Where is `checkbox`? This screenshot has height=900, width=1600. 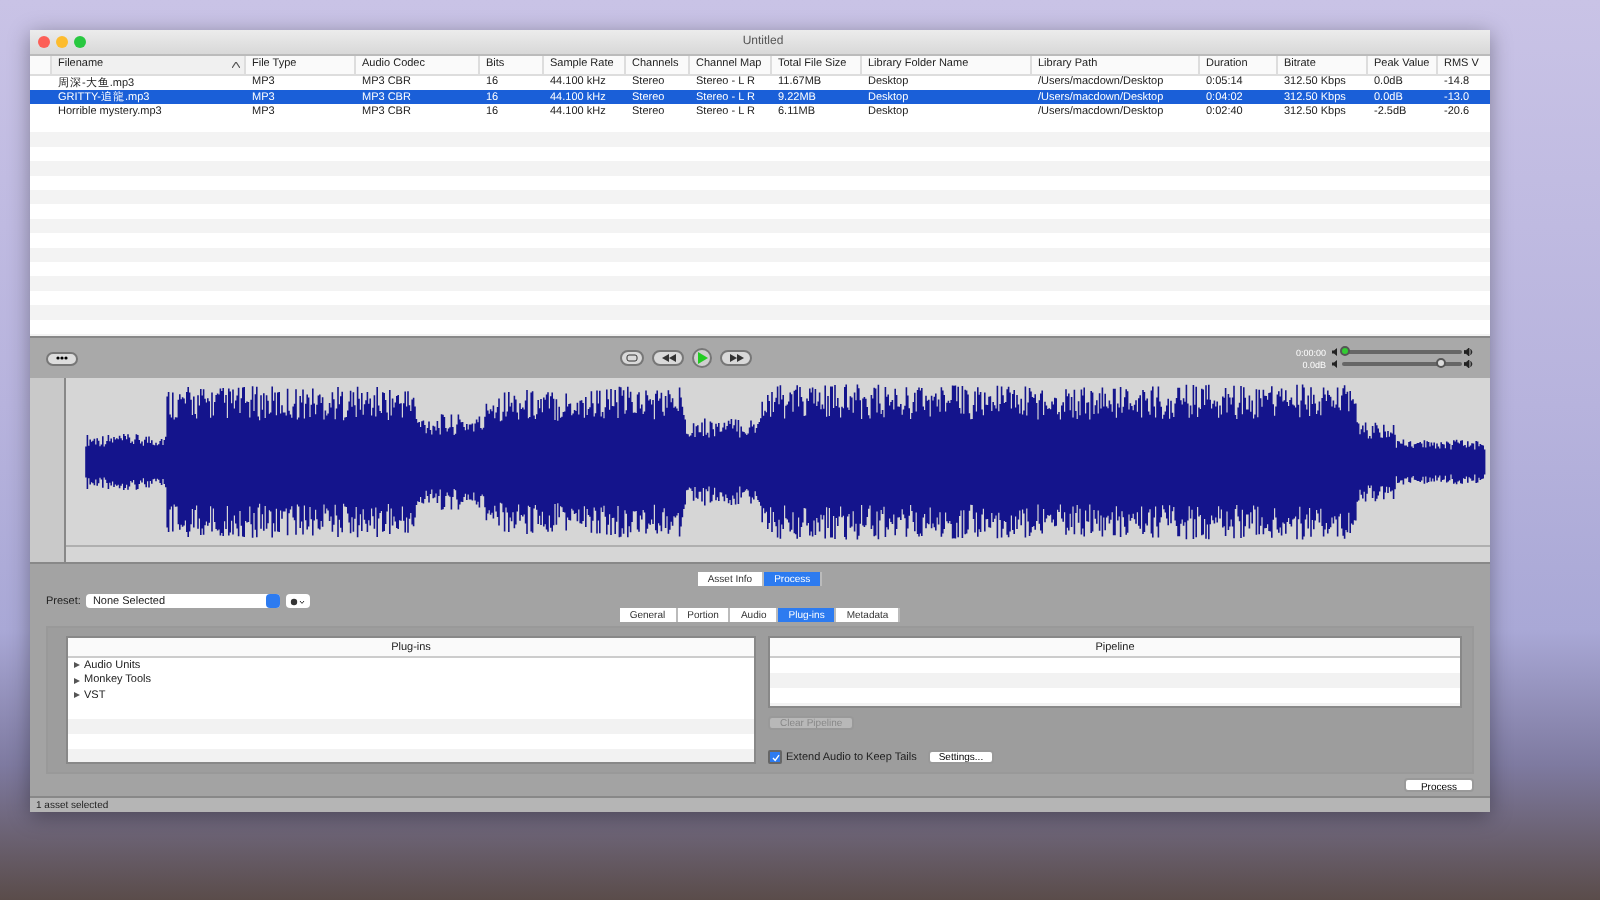 checkbox is located at coordinates (775, 757).